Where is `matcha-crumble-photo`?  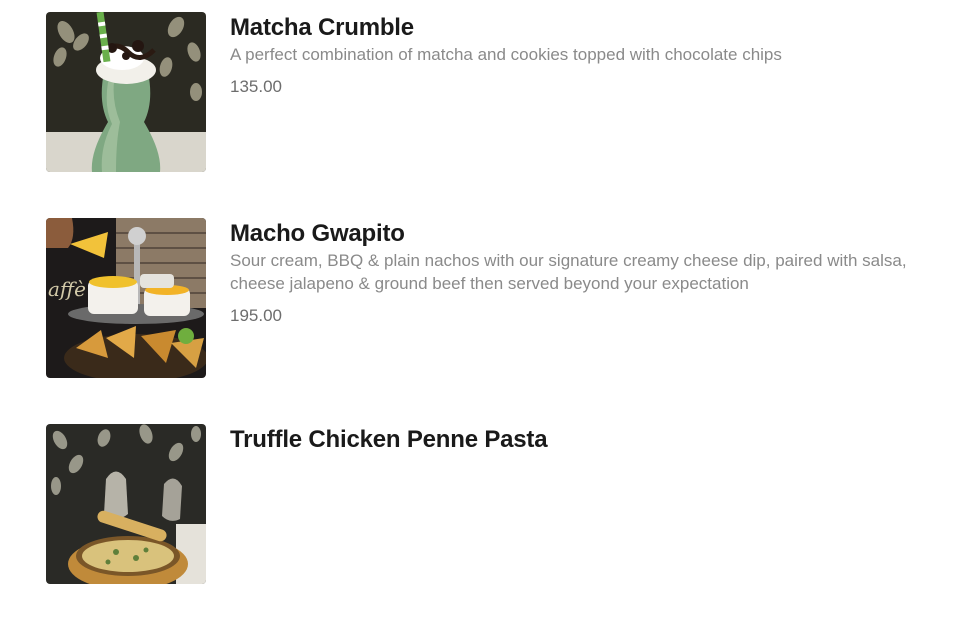
matcha-crumble-photo is located at coordinates (126, 92).